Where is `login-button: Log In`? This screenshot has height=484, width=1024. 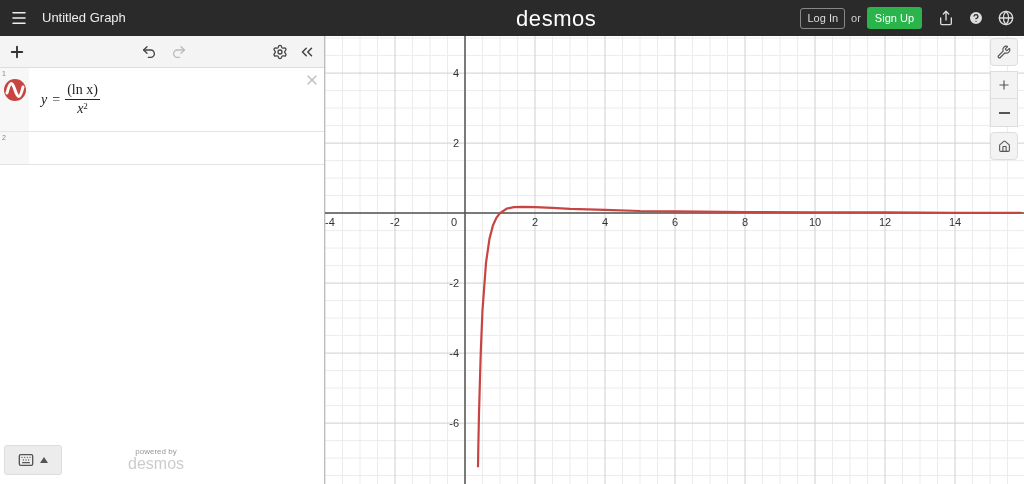
login-button: Log In is located at coordinates (823, 18).